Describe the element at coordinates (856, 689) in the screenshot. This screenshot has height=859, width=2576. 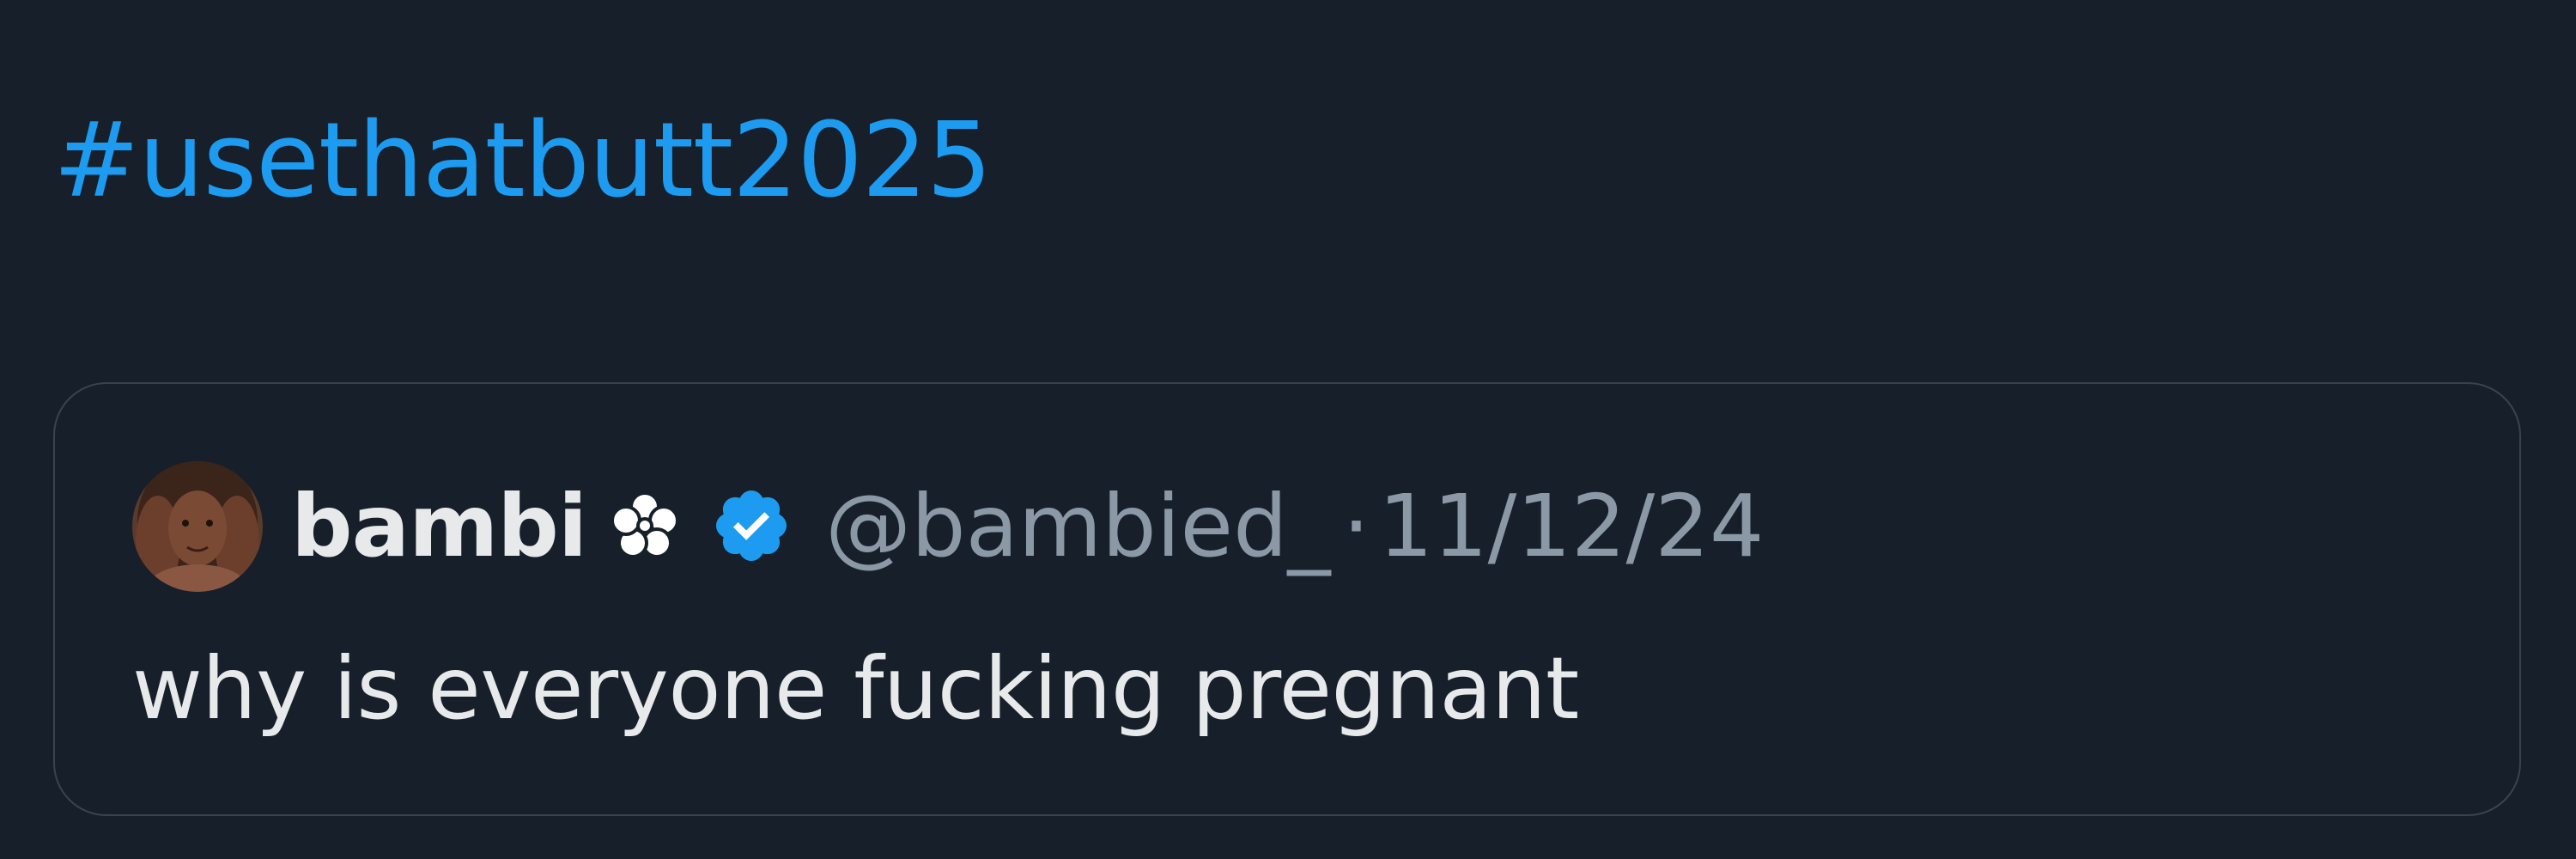
I see `tweet-text: why is everyone fucking pregnant` at that location.